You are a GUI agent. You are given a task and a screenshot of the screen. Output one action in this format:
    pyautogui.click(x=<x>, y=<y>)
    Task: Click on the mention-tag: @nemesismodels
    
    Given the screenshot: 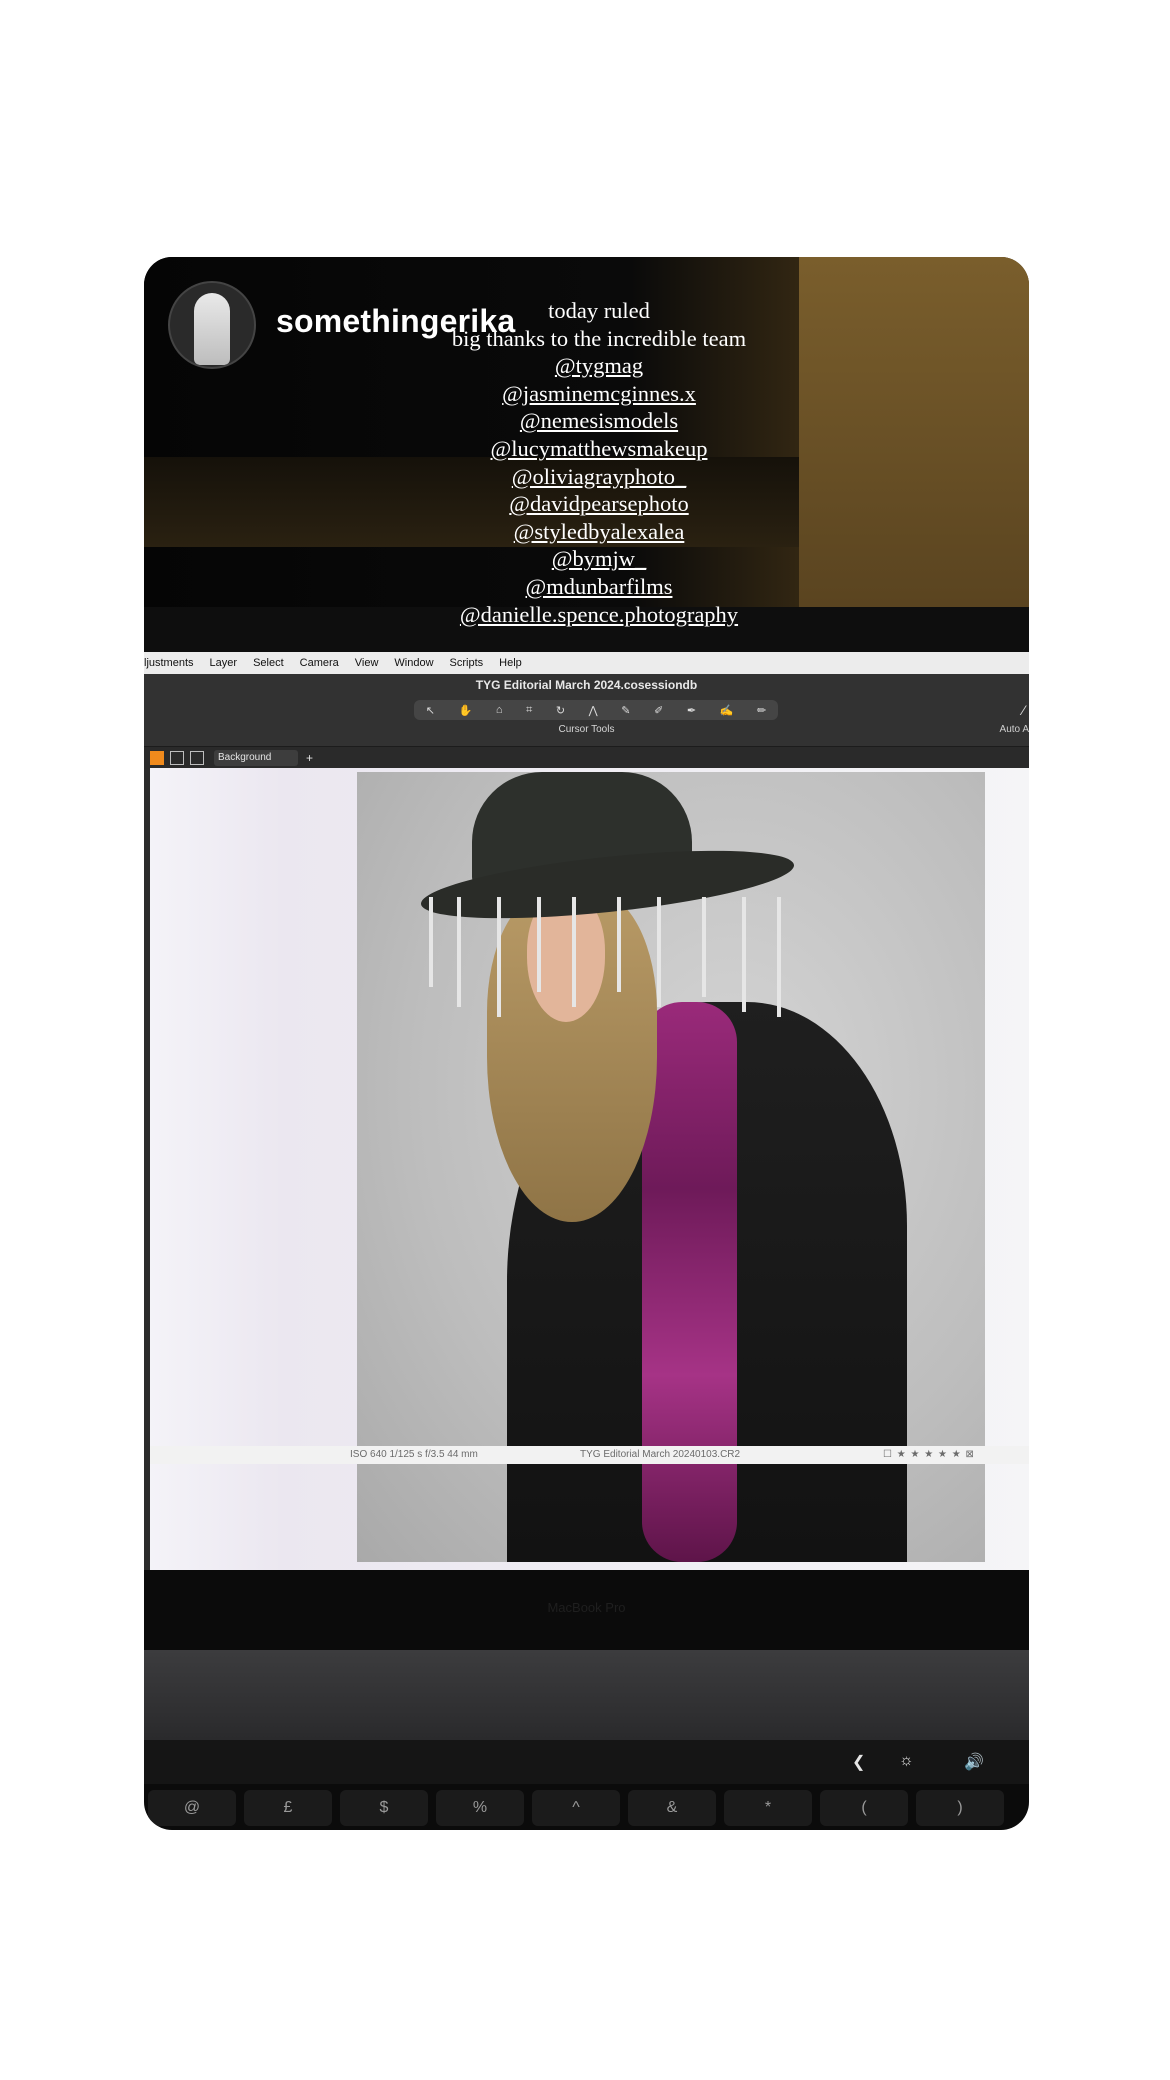 What is the action you would take?
    pyautogui.click(x=599, y=421)
    